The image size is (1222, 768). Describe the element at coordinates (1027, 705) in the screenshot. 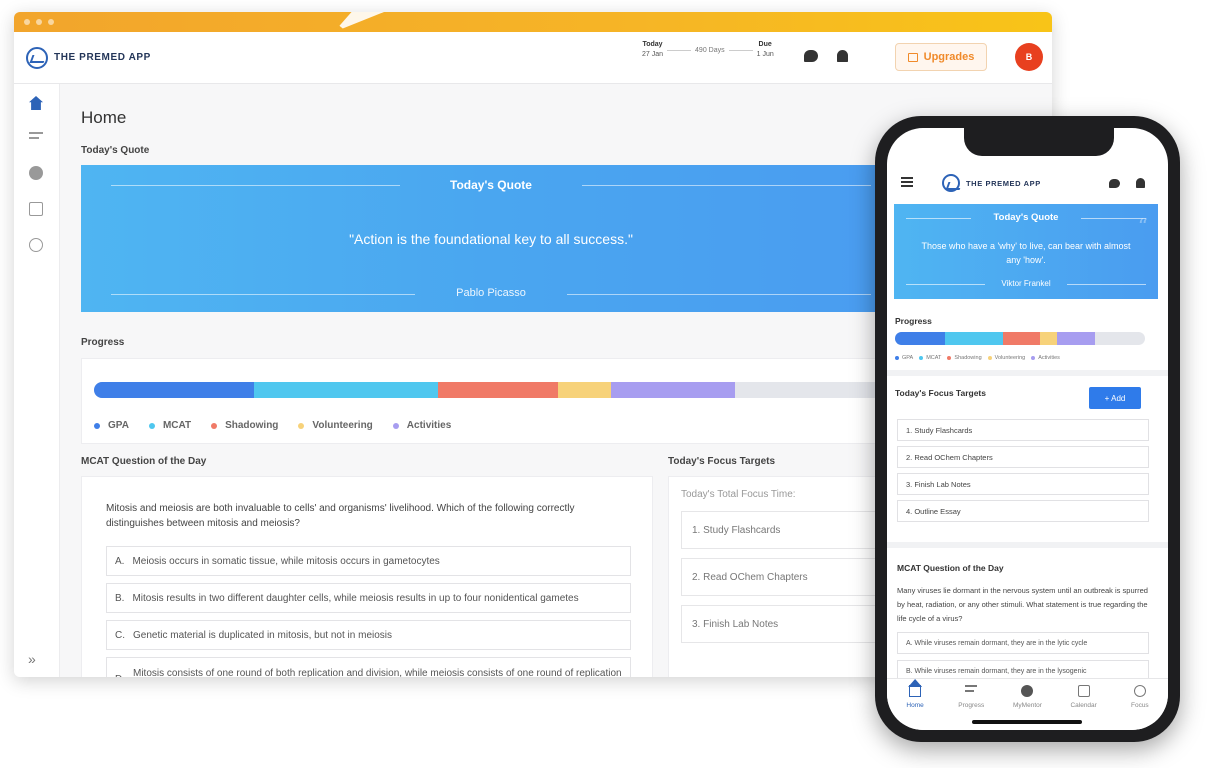

I see `nav-label: MyMentor` at that location.